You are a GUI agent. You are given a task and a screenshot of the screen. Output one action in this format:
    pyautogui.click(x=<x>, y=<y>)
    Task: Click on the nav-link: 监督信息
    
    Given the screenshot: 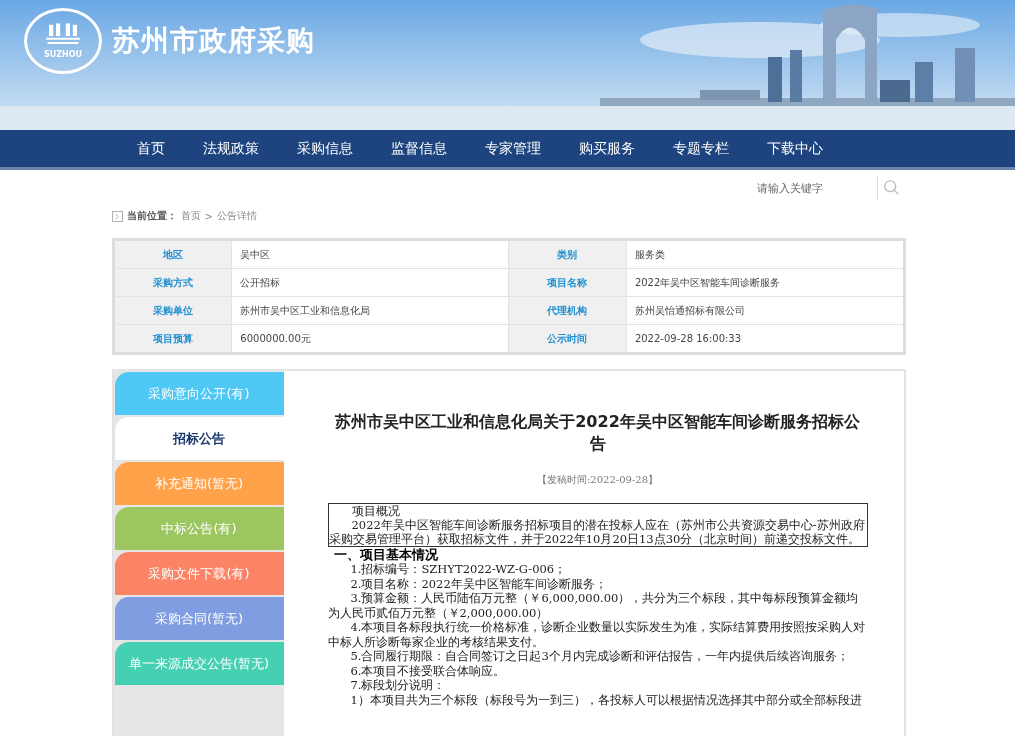 What is the action you would take?
    pyautogui.click(x=419, y=148)
    